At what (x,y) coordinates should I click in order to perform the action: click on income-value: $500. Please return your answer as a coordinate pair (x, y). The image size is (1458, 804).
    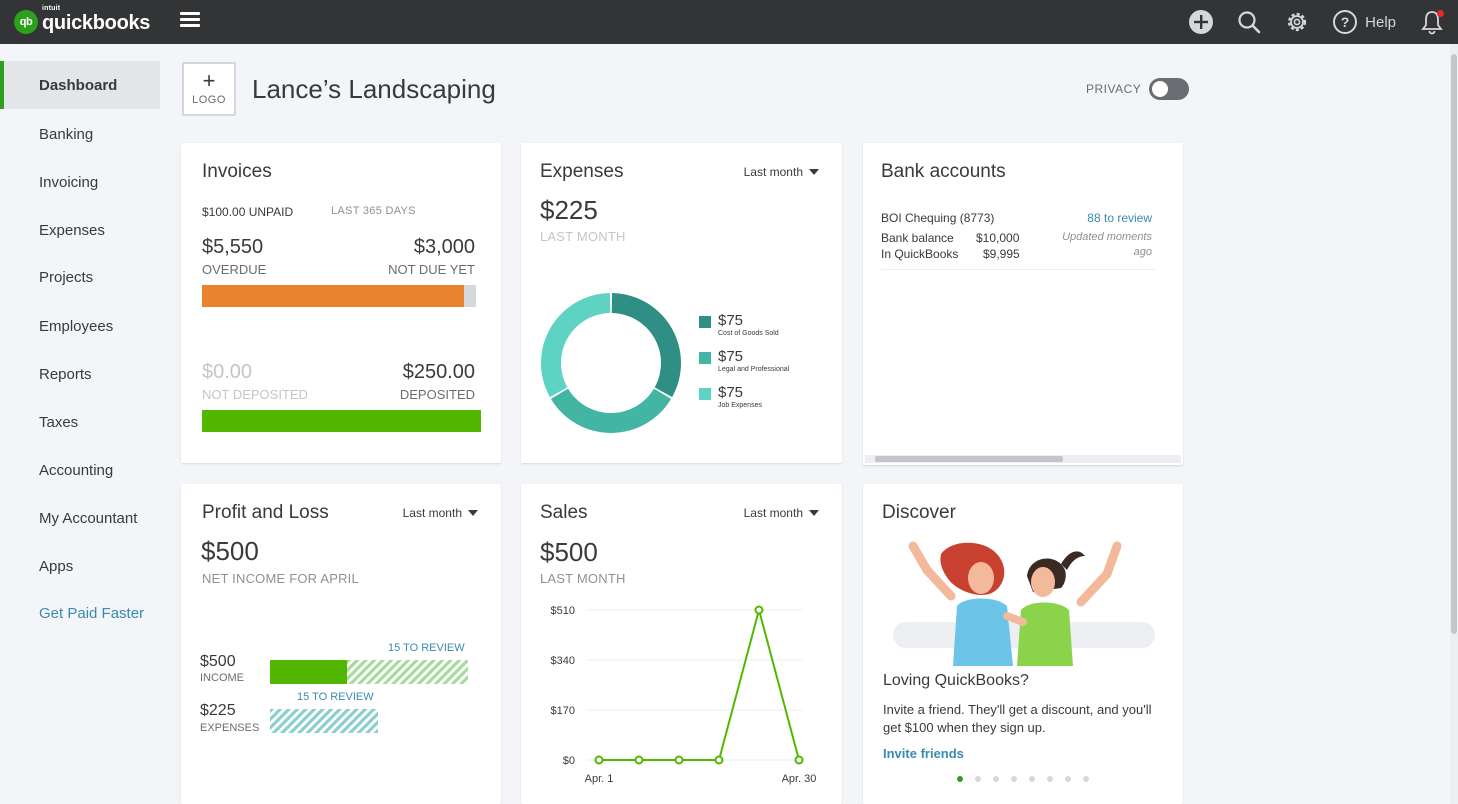
    Looking at the image, I should click on (218, 661).